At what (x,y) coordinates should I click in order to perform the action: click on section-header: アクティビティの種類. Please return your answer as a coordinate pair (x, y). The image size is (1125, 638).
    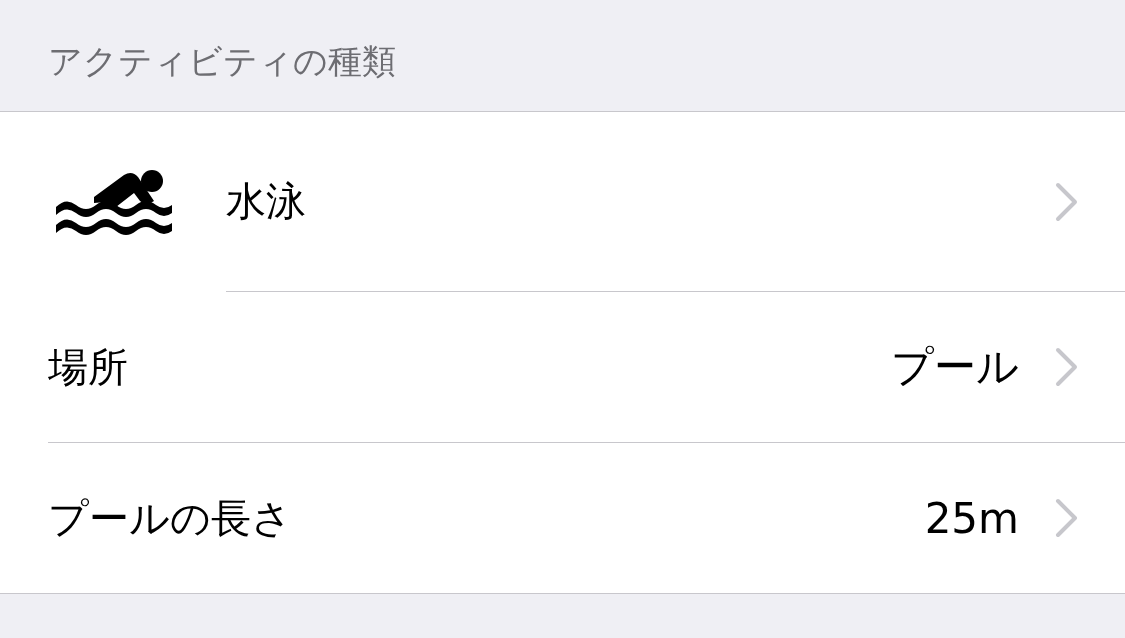
    Looking at the image, I should click on (222, 61).